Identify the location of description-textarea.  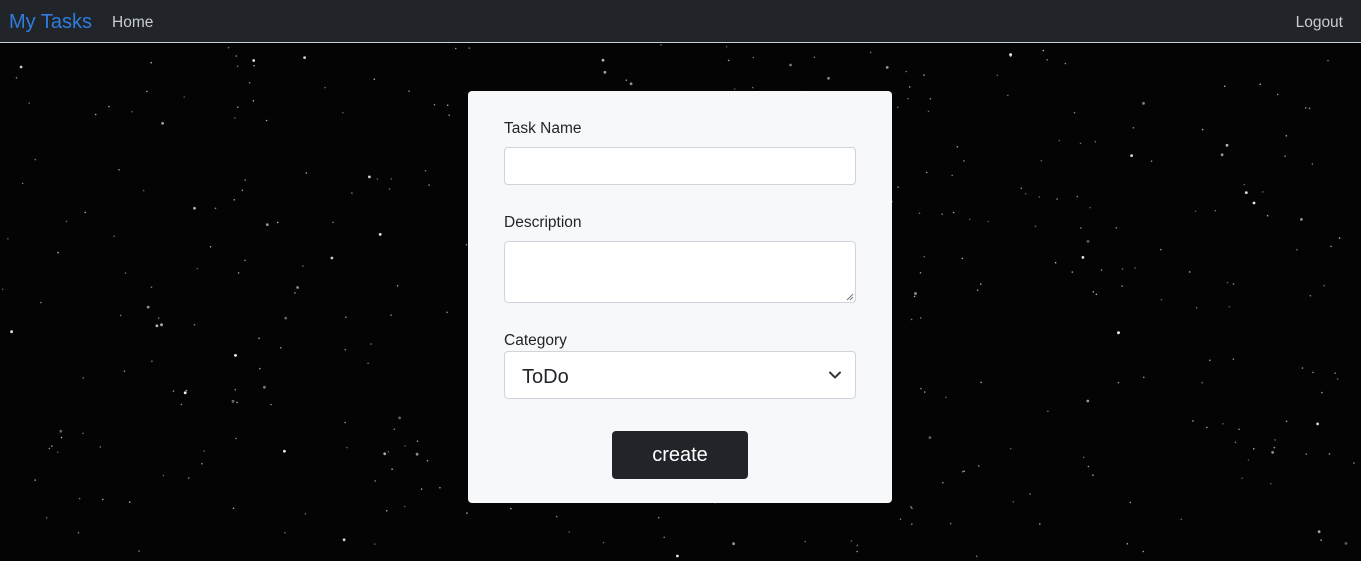
(680, 272).